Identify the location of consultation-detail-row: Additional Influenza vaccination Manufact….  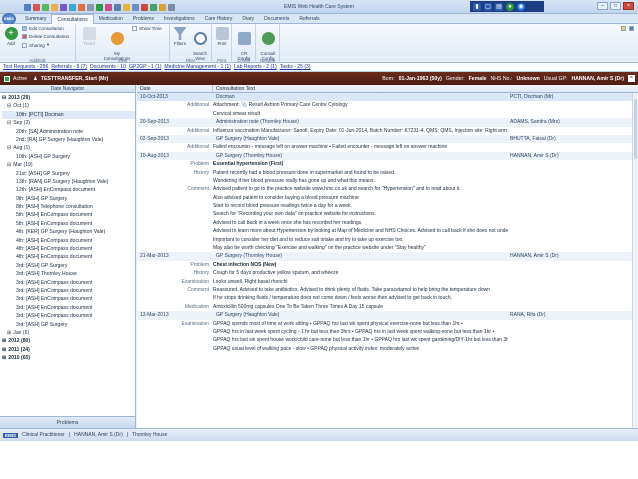
(387, 131).